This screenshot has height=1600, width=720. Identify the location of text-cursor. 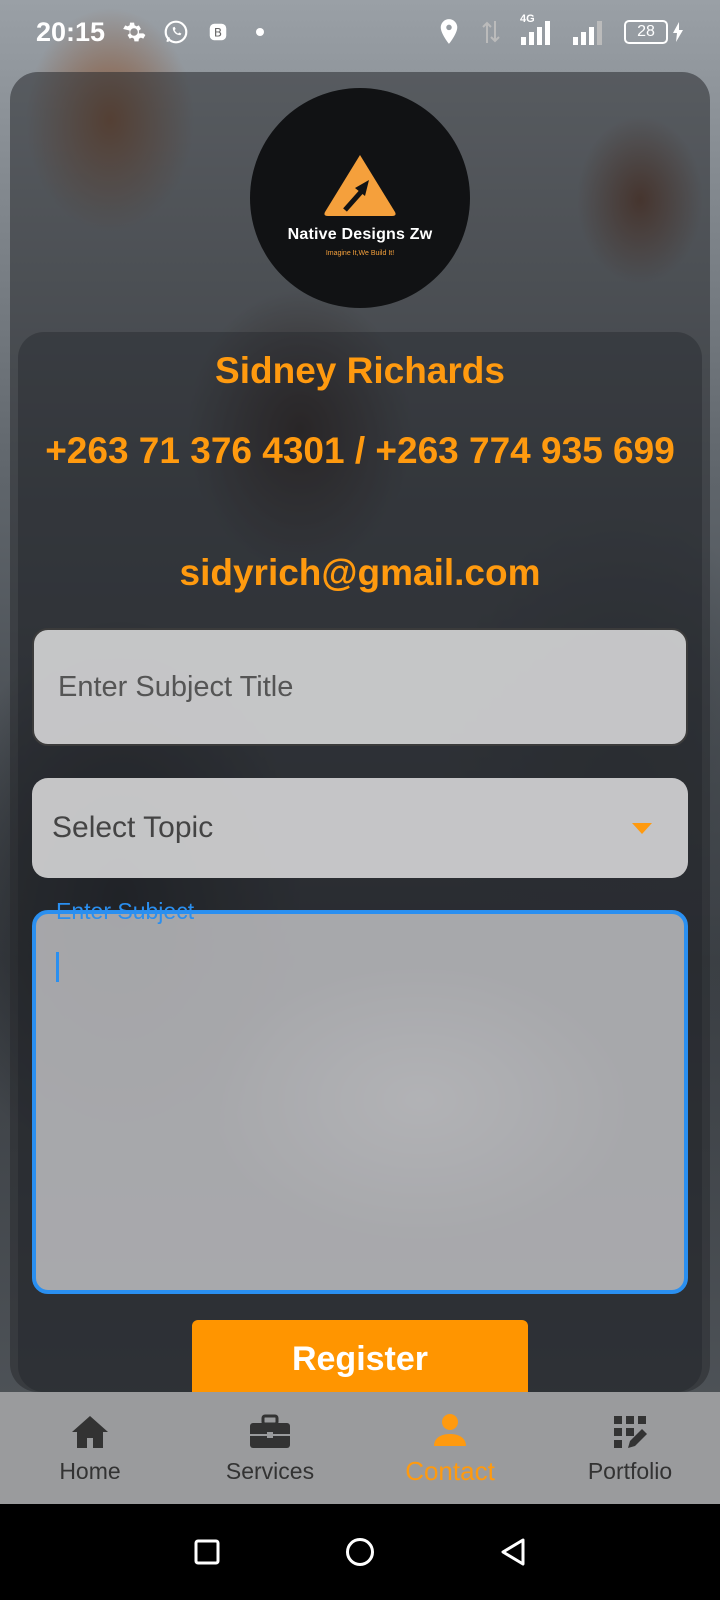
(57, 967).